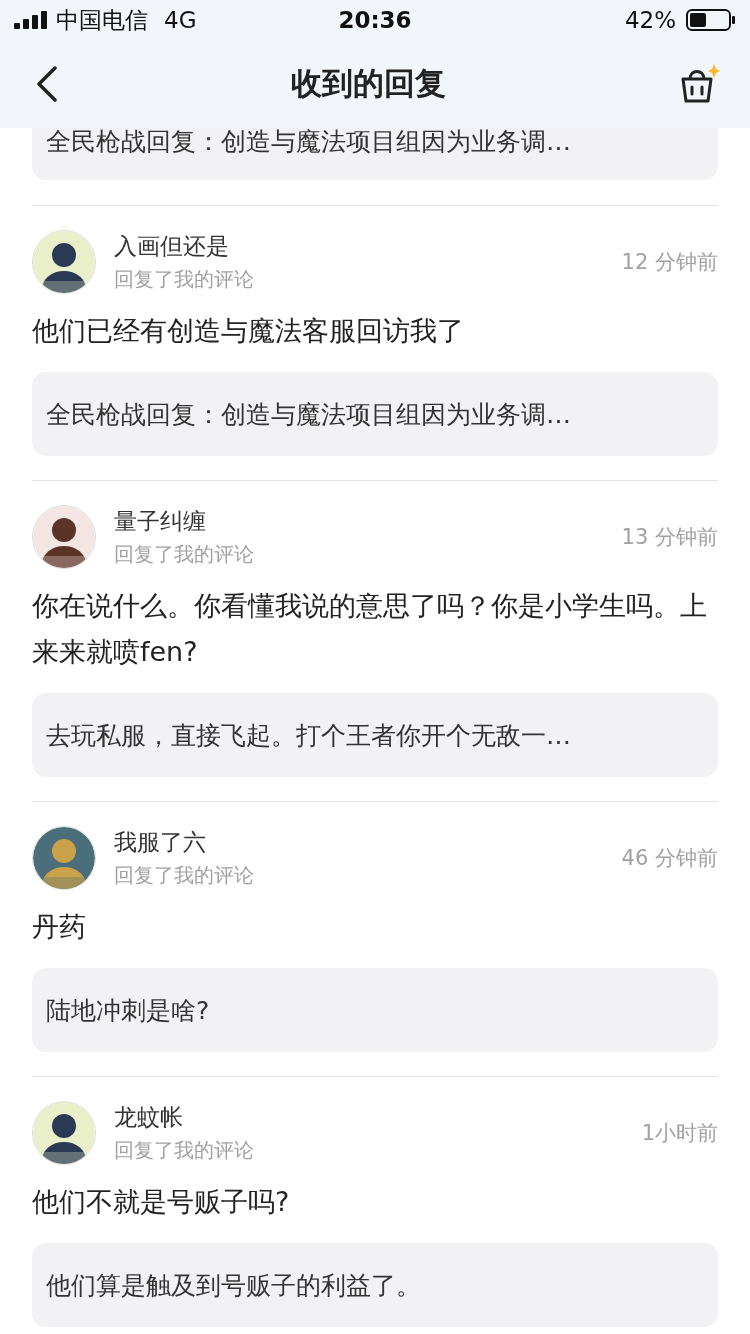 The height and width of the screenshot is (1334, 750). I want to click on timestamp: 12 分钟前, so click(669, 262).